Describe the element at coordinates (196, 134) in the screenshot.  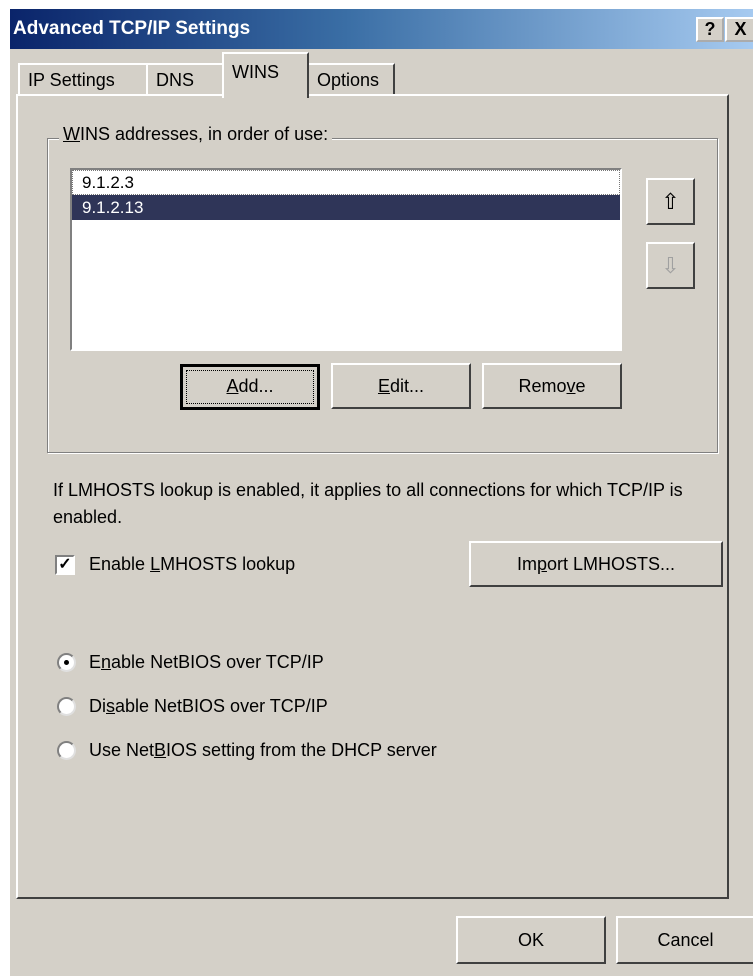
I see `wins-group-label: WINS addresses, in order of use:` at that location.